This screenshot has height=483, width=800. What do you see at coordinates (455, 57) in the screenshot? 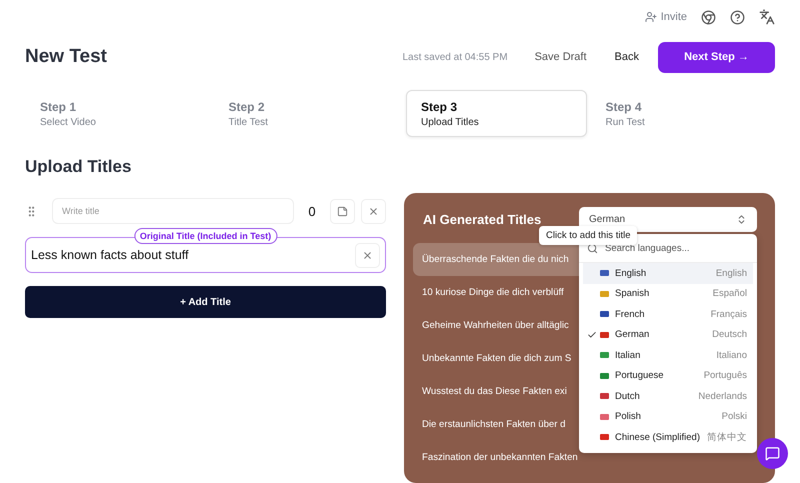
I see `last-saved-text: Last saved at 04:55 PM` at bounding box center [455, 57].